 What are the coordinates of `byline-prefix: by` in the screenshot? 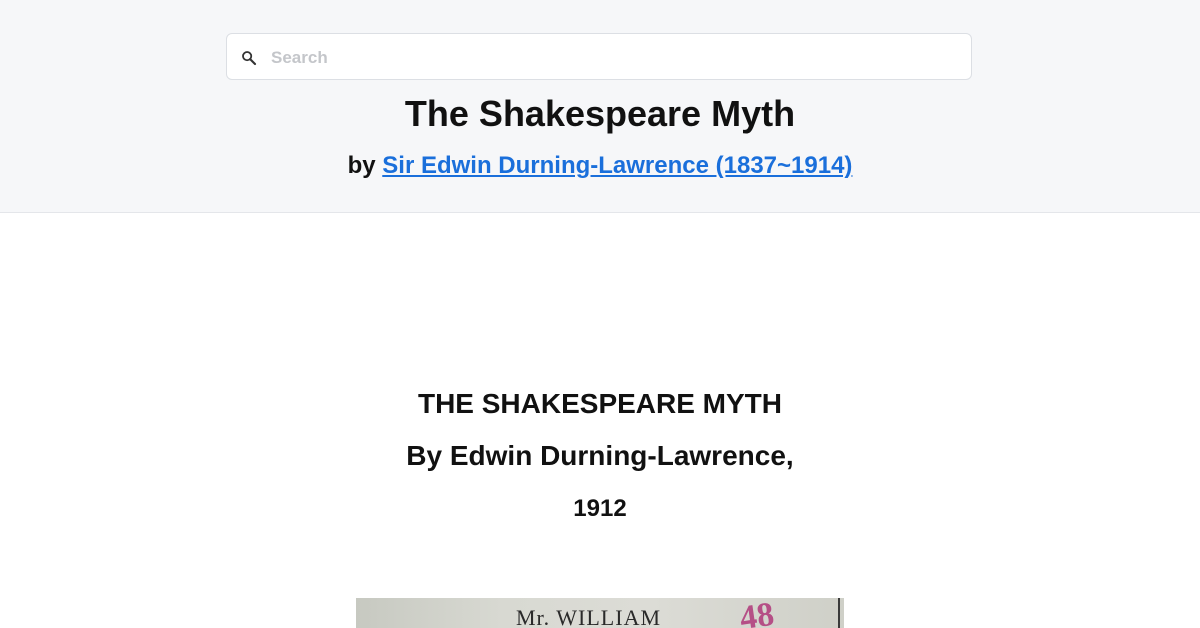 It's located at (365, 165).